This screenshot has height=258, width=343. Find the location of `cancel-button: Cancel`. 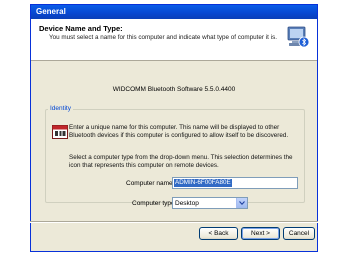

cancel-button: Cancel is located at coordinates (299, 233).